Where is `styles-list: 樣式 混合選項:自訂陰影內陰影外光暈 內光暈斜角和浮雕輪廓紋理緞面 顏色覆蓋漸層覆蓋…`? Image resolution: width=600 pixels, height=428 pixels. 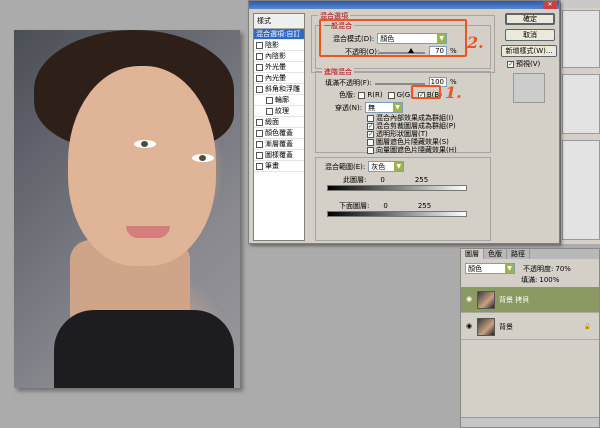 styles-list: 樣式 混合選項:自訂陰影內陰影外光暈 內光暈斜角和浮雕輪廓紋理緞面 顏色覆蓋漸層覆蓋… is located at coordinates (279, 127).